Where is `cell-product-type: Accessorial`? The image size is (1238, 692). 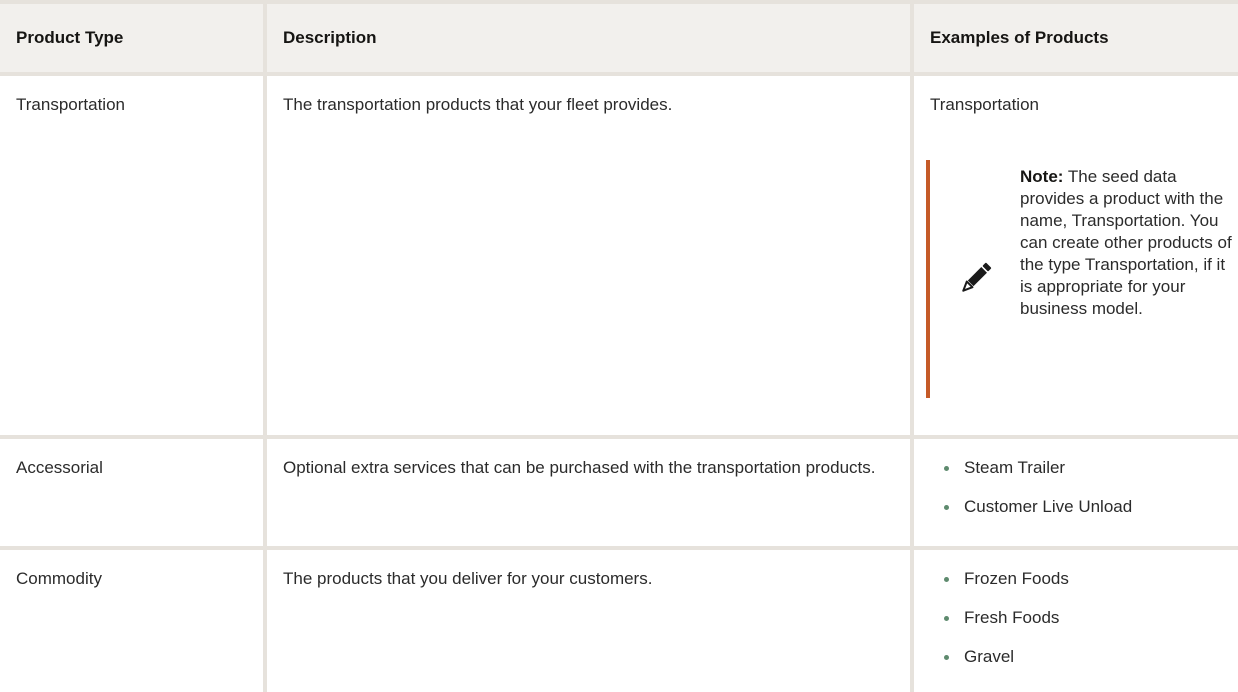
cell-product-type: Accessorial is located at coordinates (133, 492).